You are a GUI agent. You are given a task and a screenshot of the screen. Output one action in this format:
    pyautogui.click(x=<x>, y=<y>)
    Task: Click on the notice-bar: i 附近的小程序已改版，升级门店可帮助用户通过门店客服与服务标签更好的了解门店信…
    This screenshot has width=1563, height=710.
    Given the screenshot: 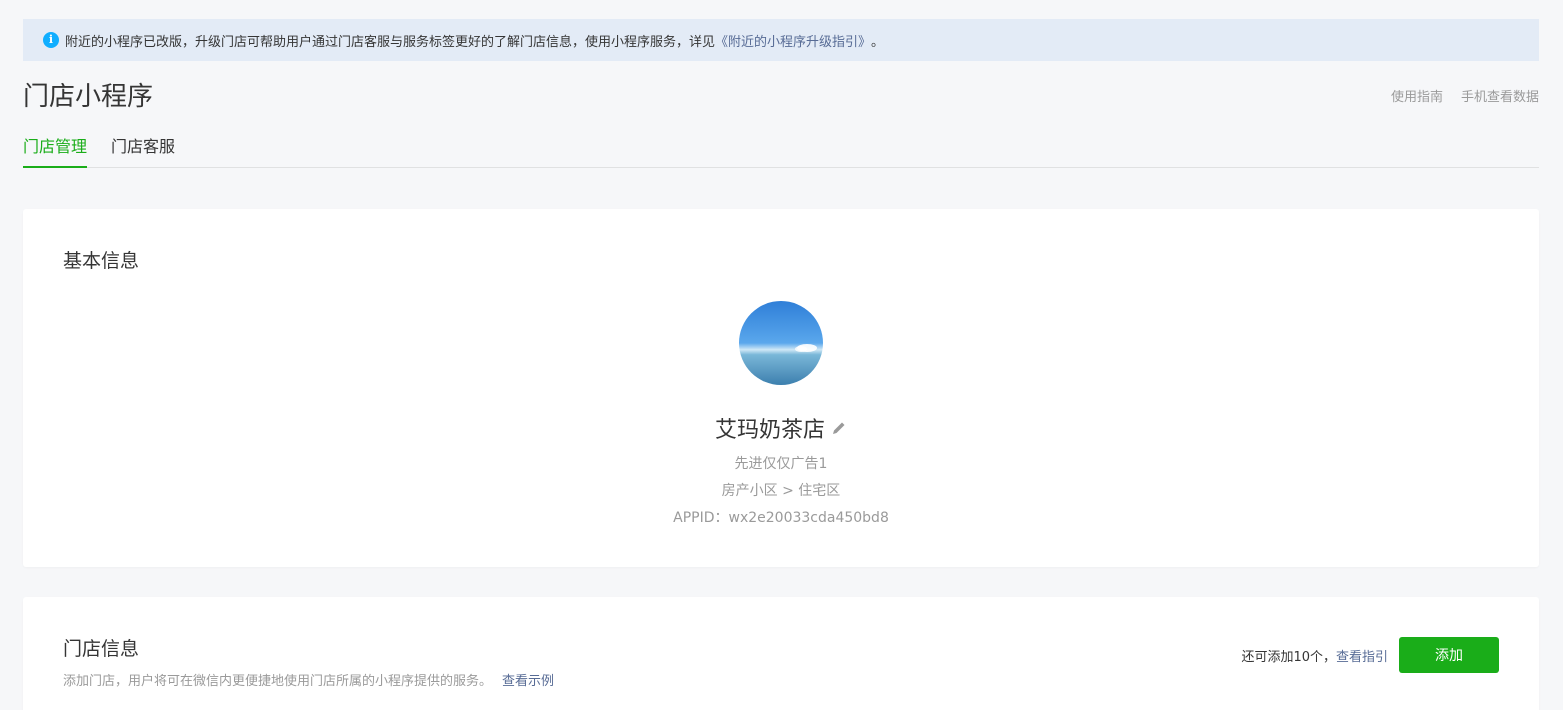 What is the action you would take?
    pyautogui.click(x=781, y=40)
    